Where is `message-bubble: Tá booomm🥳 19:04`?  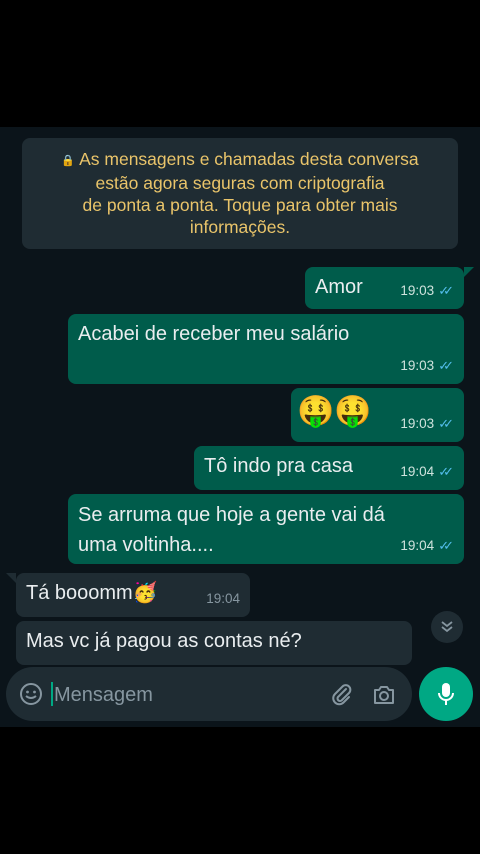 message-bubble: Tá booomm🥳 19:04 is located at coordinates (133, 595).